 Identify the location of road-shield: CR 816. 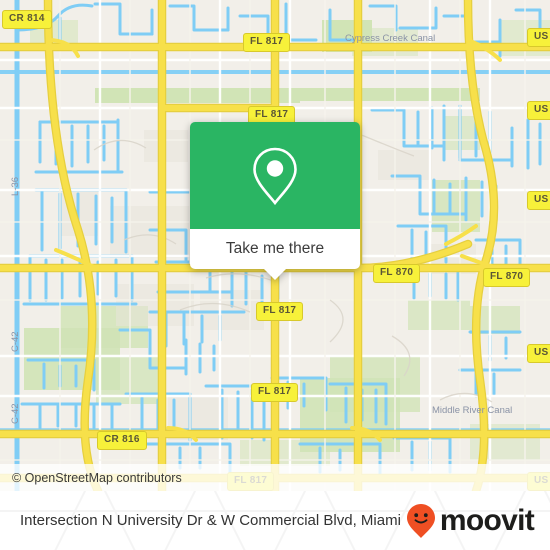
(122, 440).